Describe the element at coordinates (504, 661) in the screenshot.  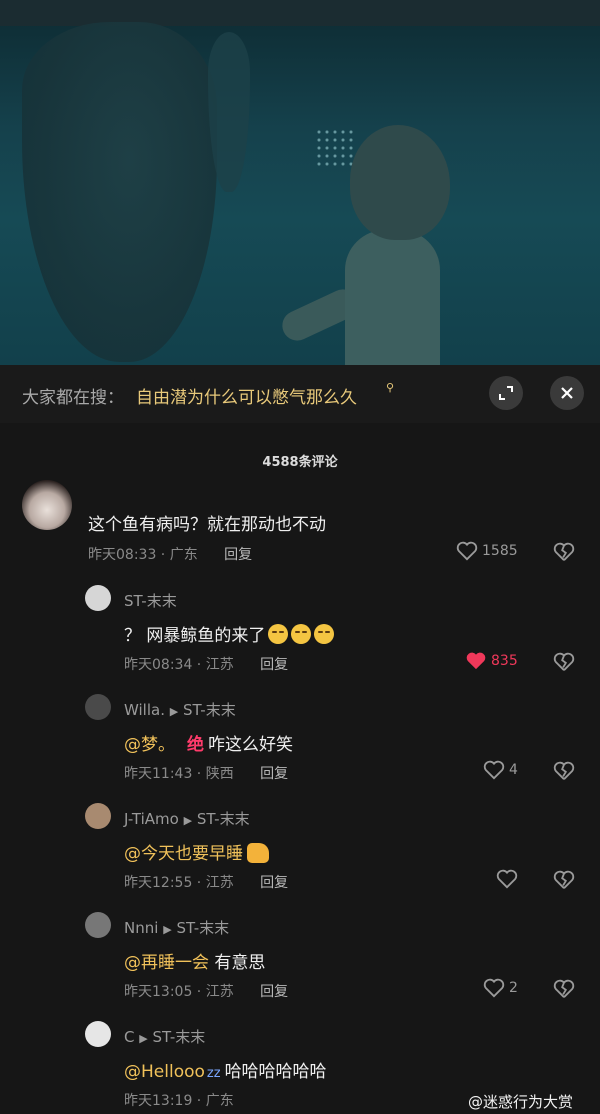
I see `like-count: 835` at that location.